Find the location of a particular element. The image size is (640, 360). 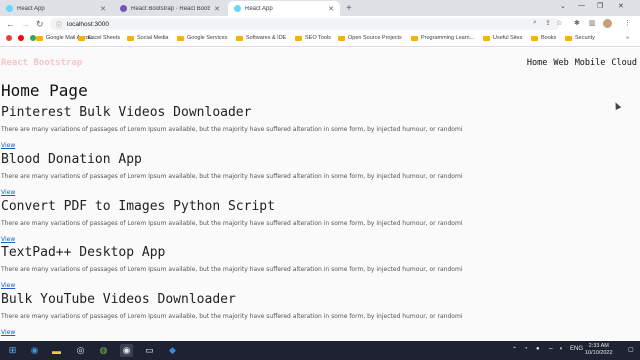

browser-toolbar: ← → ↻ ⓘ ⌕ ⇪ ☆ ✱ ▥ ⋮ is located at coordinates (320, 24).